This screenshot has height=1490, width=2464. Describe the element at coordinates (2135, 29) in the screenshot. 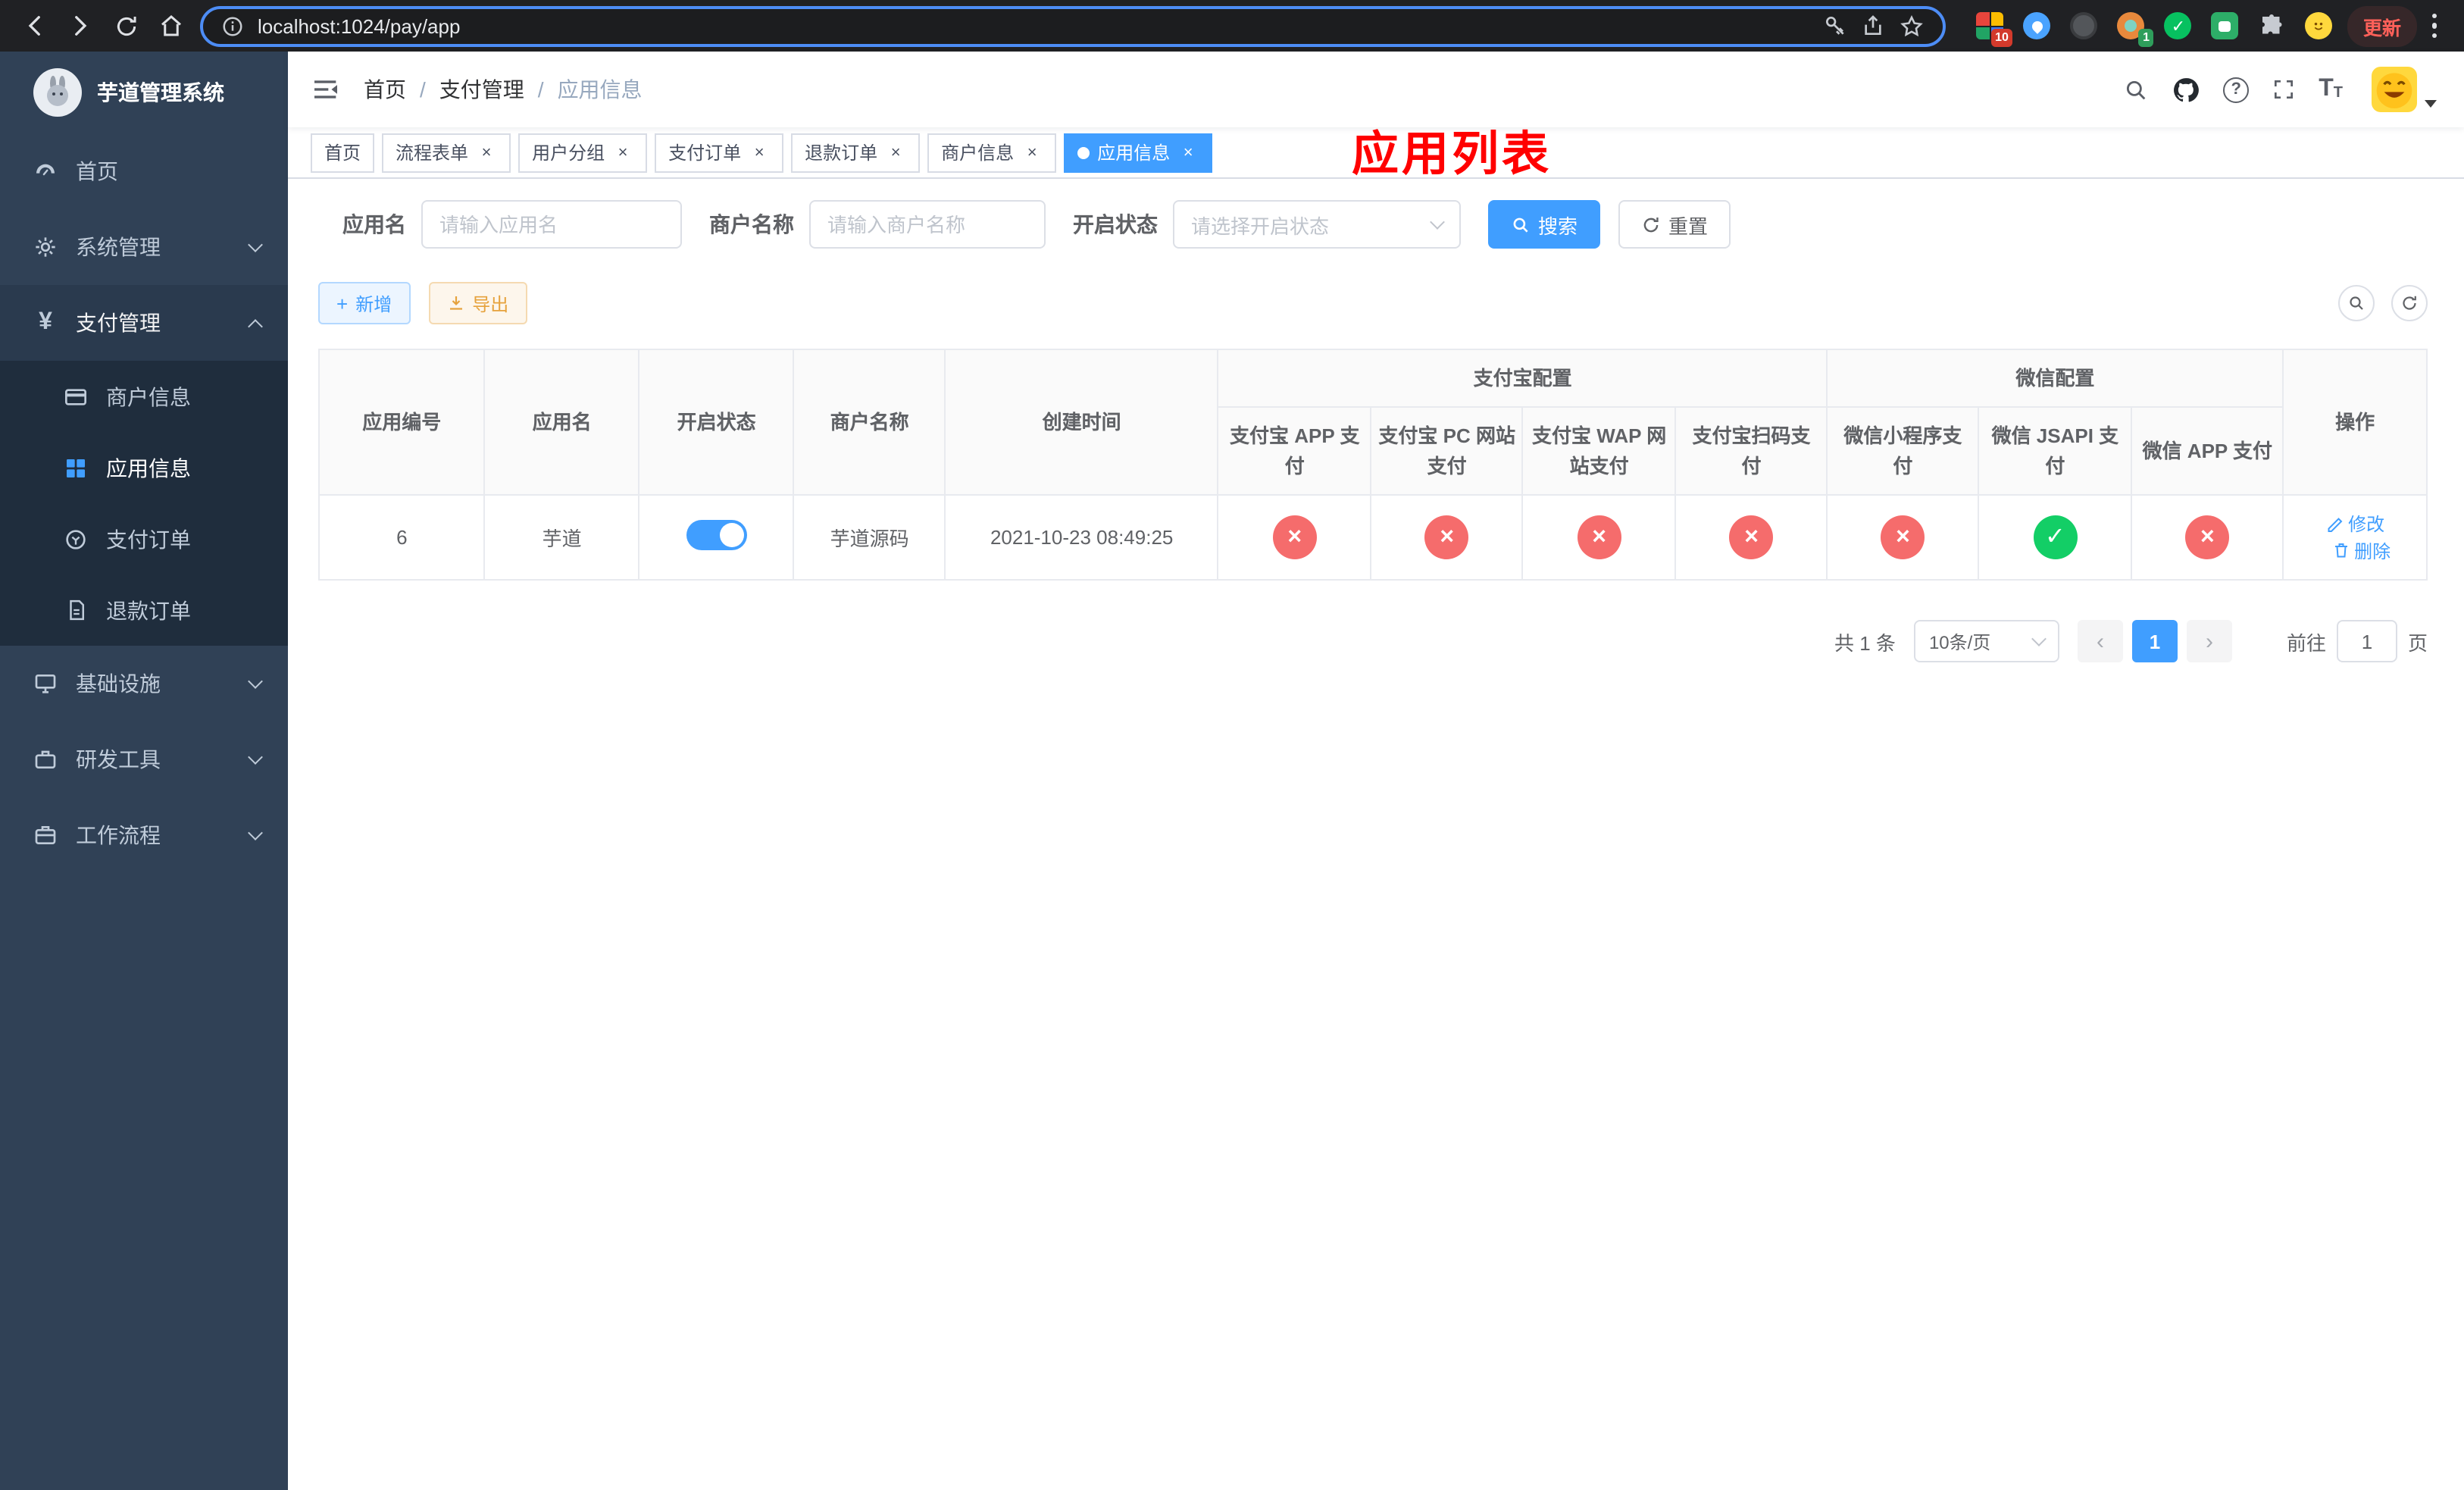

I see `extension-avatar-icon: 1` at that location.